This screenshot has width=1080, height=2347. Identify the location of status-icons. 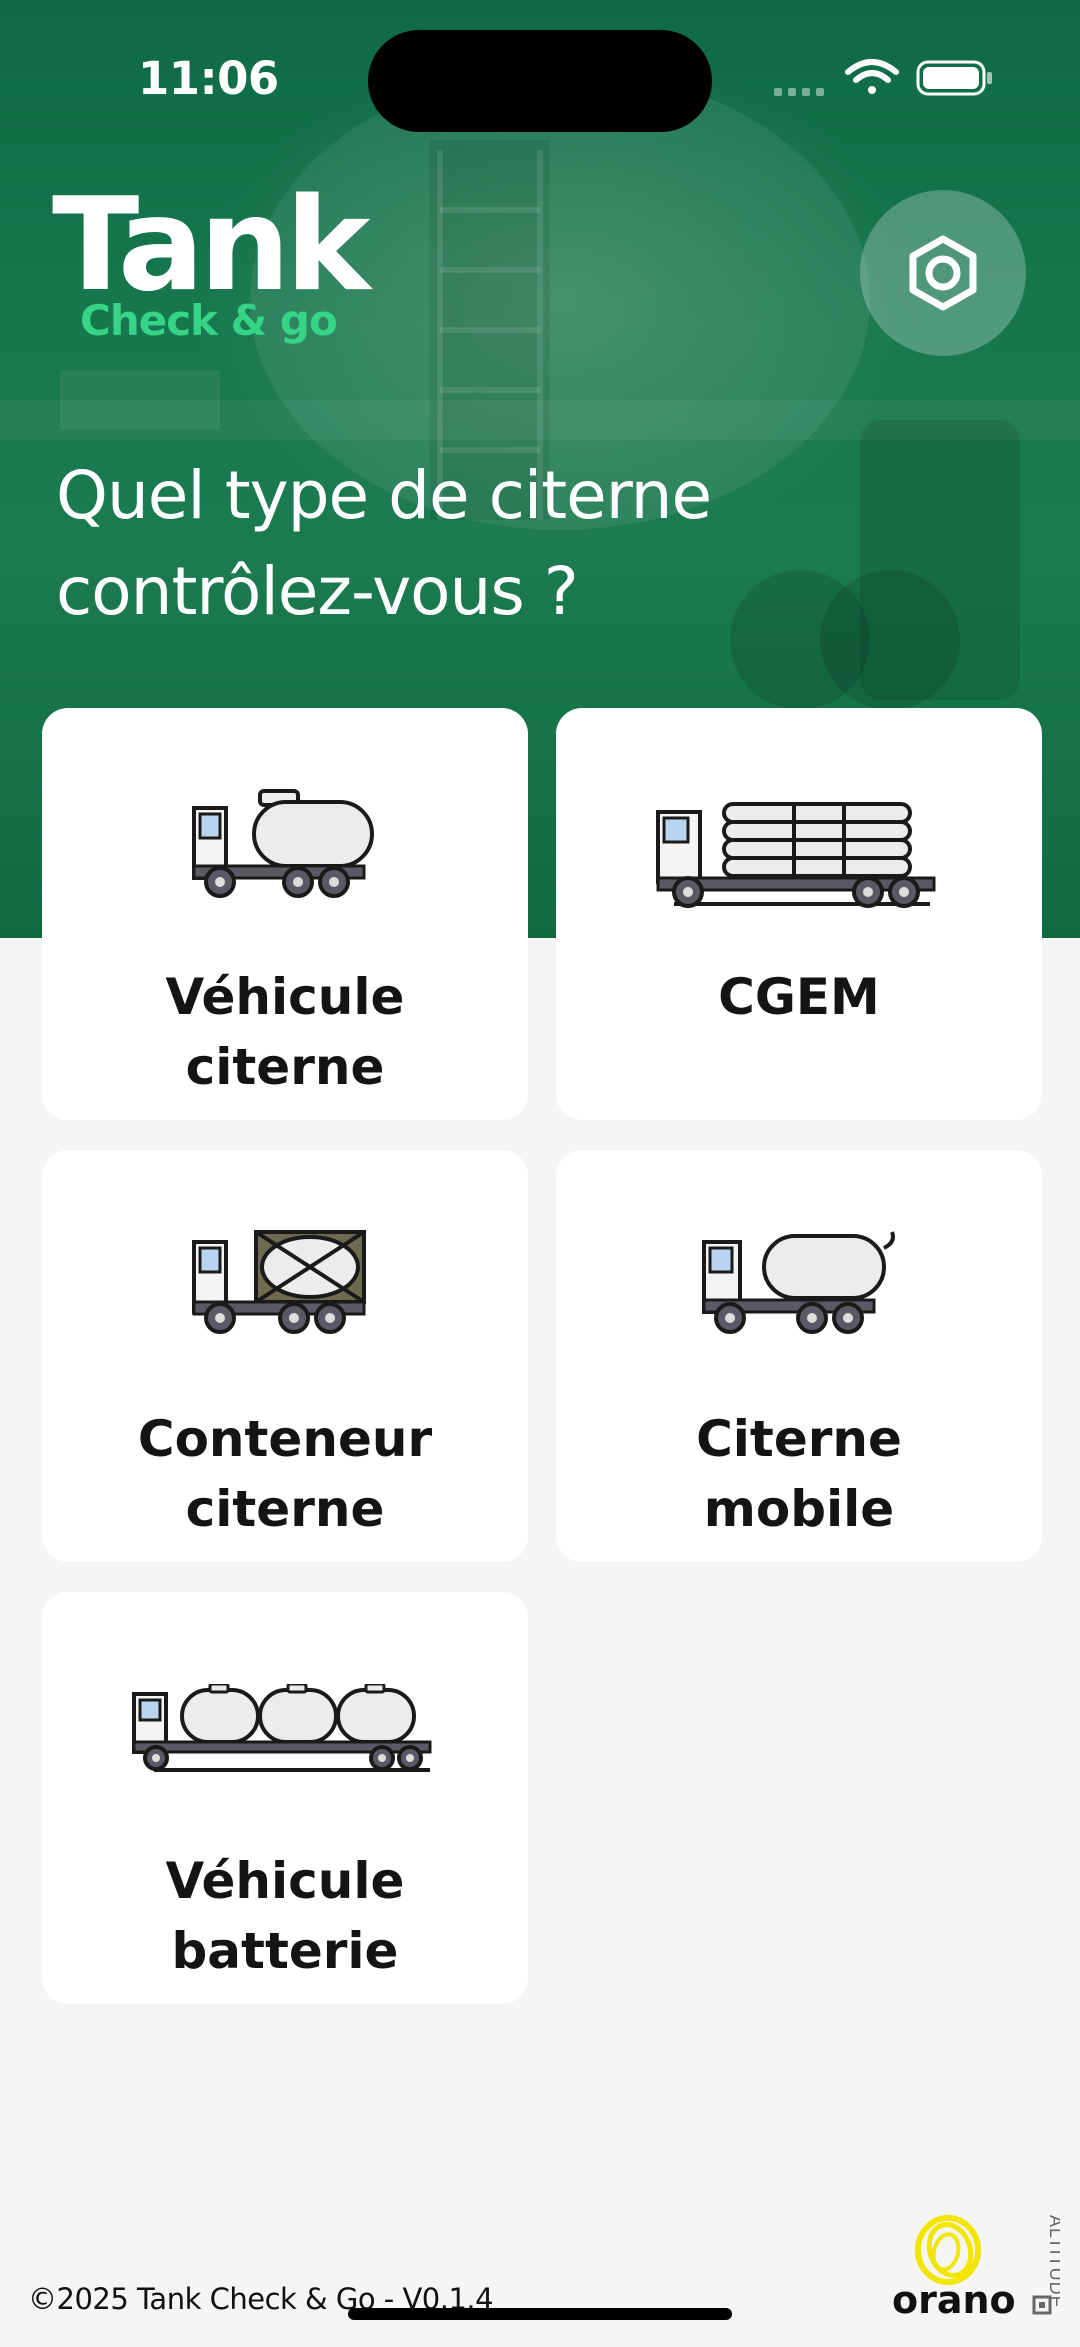
(885, 80).